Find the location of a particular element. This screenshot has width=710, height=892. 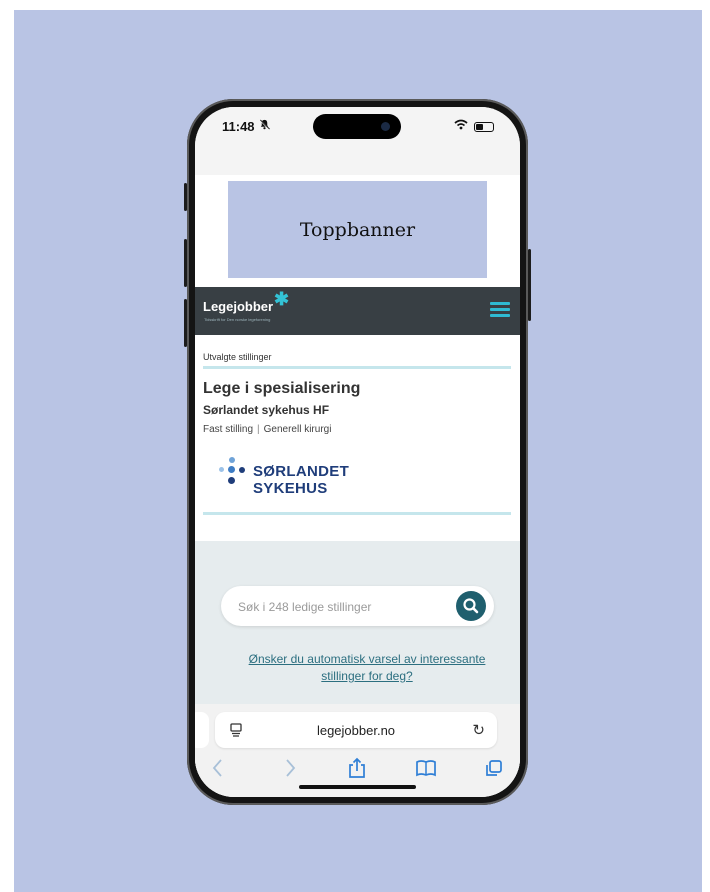

employment-type: Fast stilling is located at coordinates (228, 429).